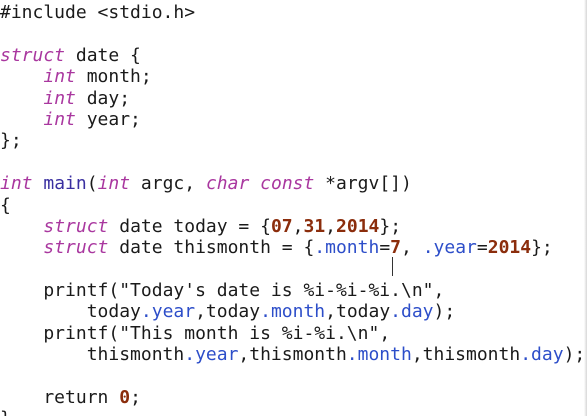 This screenshot has width=587, height=416. Describe the element at coordinates (103, 55) in the screenshot. I see `code-text-token: date {` at that location.